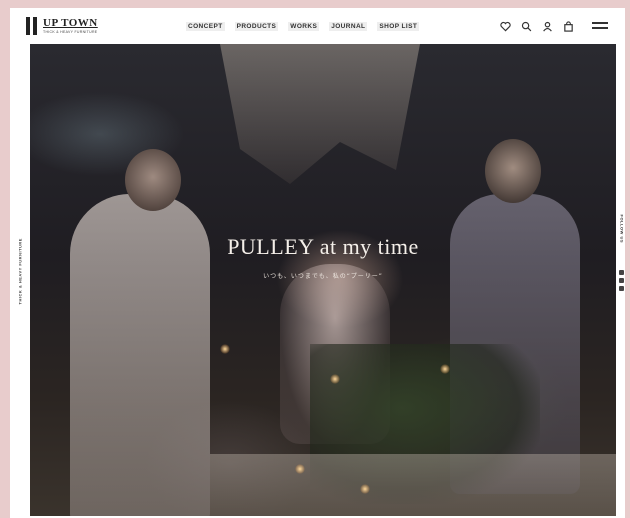  I want to click on header-icons, so click(537, 25).